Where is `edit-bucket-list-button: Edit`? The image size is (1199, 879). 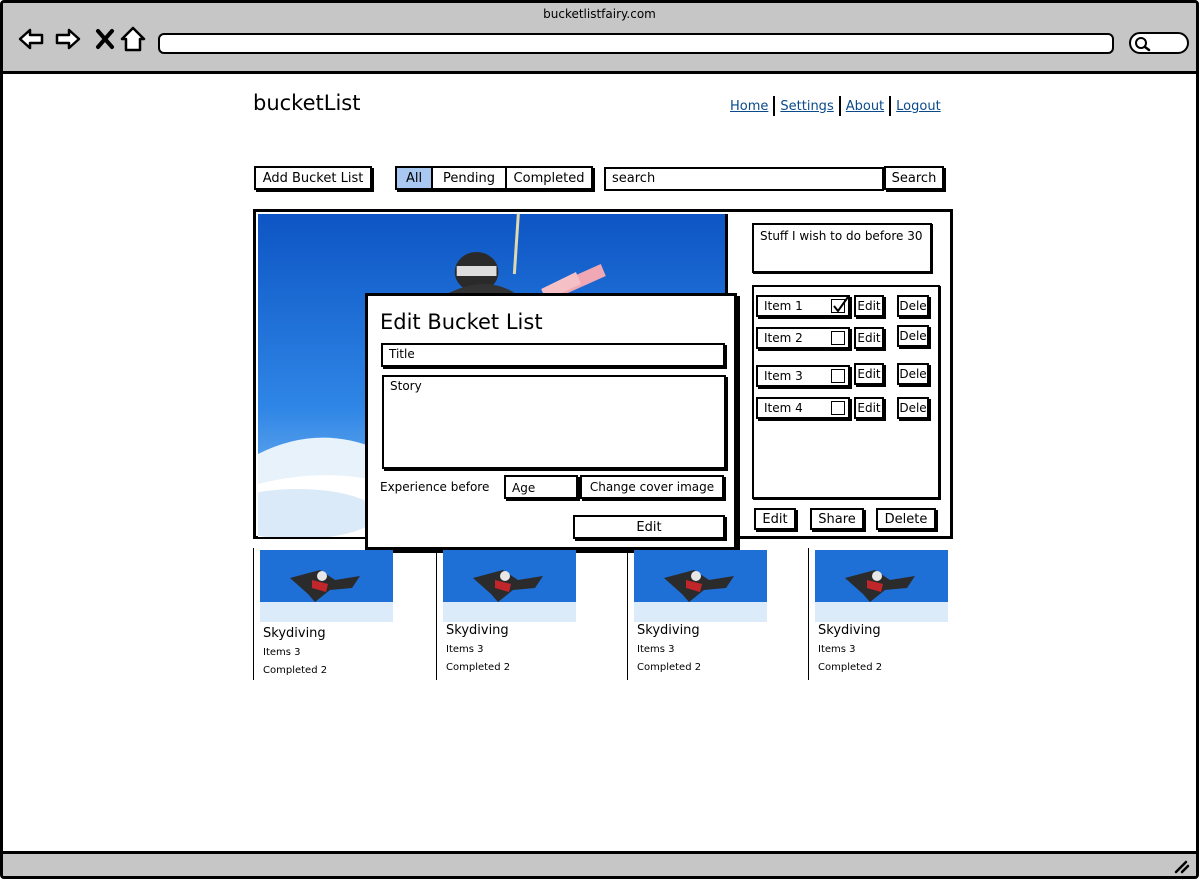 edit-bucket-list-button: Edit is located at coordinates (775, 519).